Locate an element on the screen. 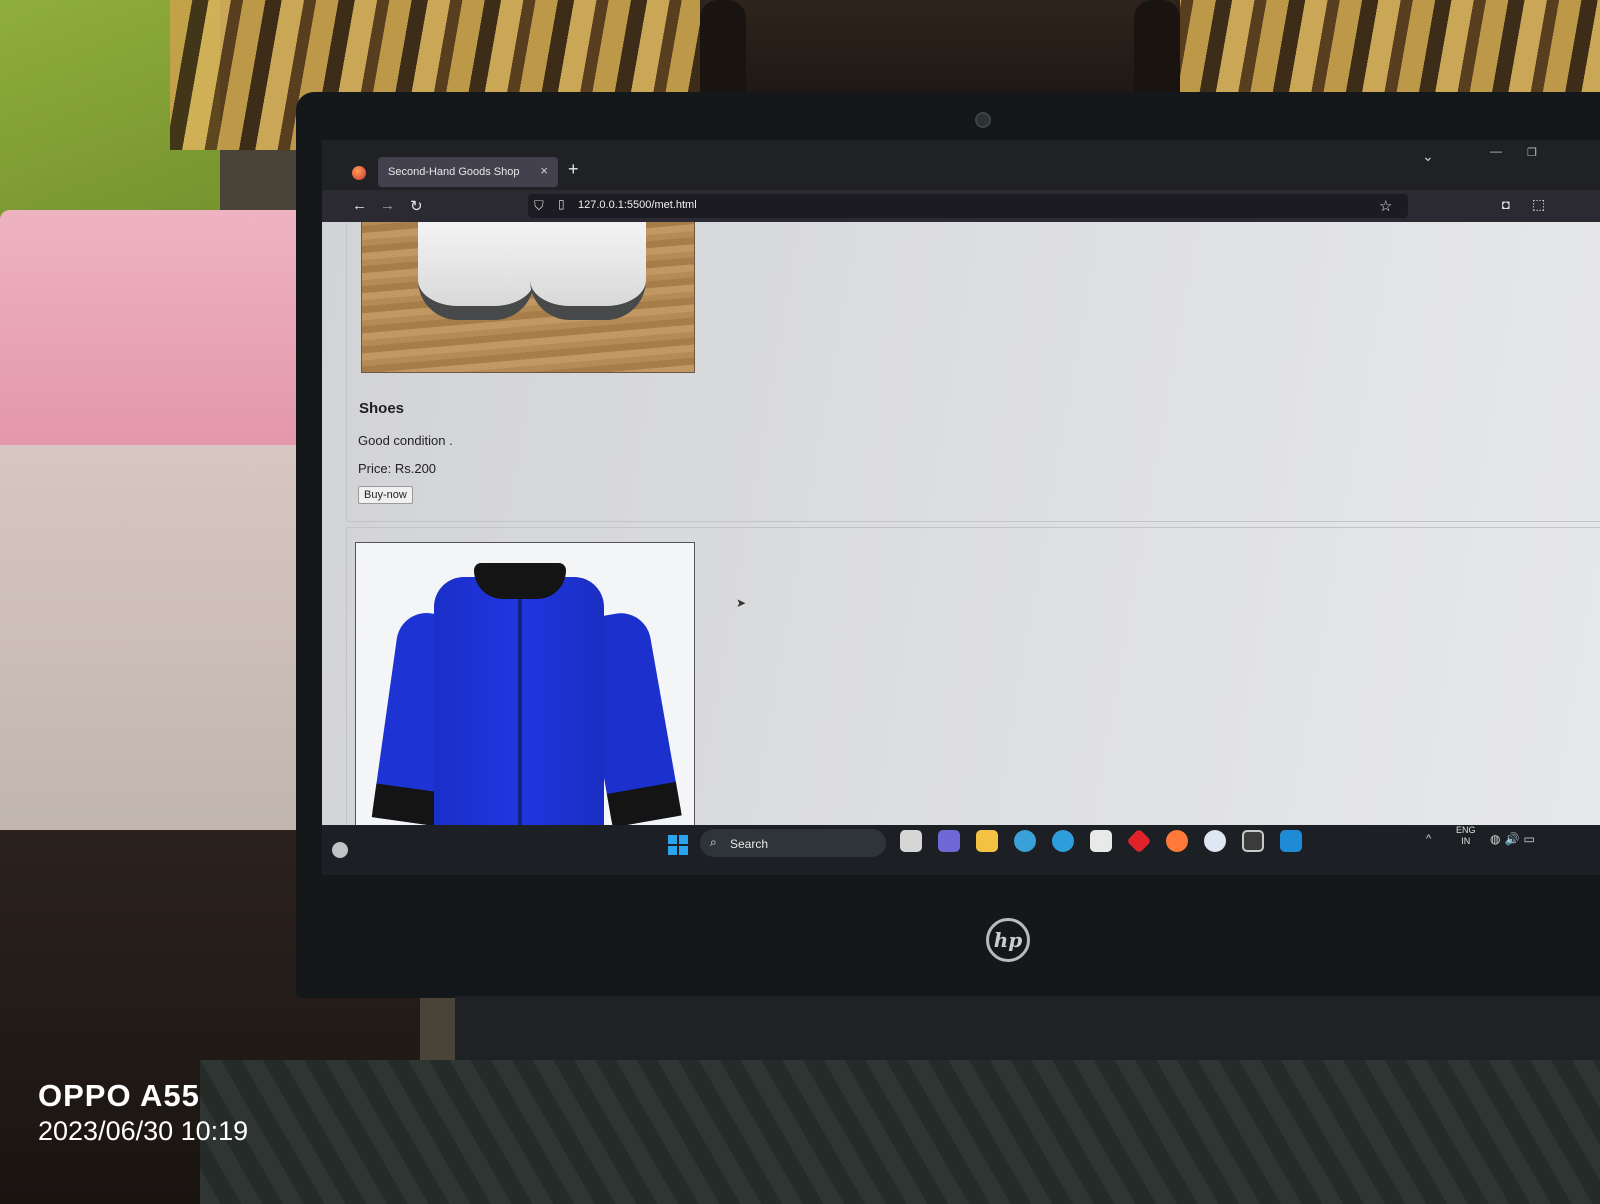 This screenshot has width=1600, height=1204. firefox-app-icon is located at coordinates (359, 173).